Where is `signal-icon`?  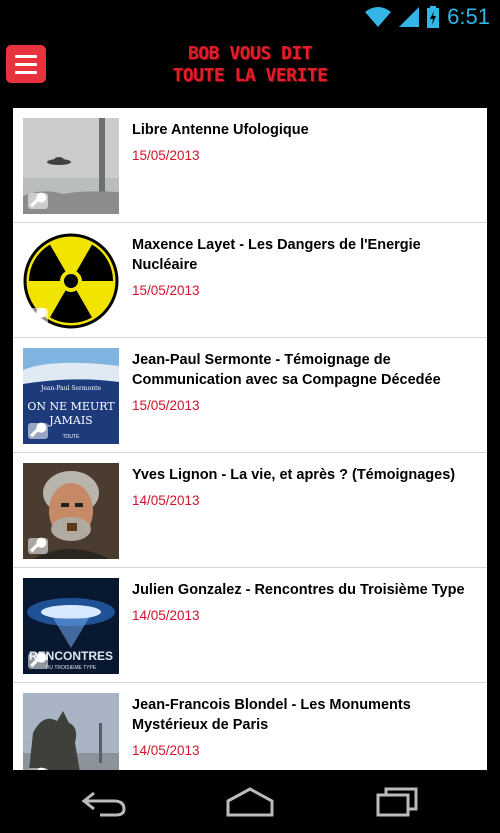
signal-icon is located at coordinates (409, 17).